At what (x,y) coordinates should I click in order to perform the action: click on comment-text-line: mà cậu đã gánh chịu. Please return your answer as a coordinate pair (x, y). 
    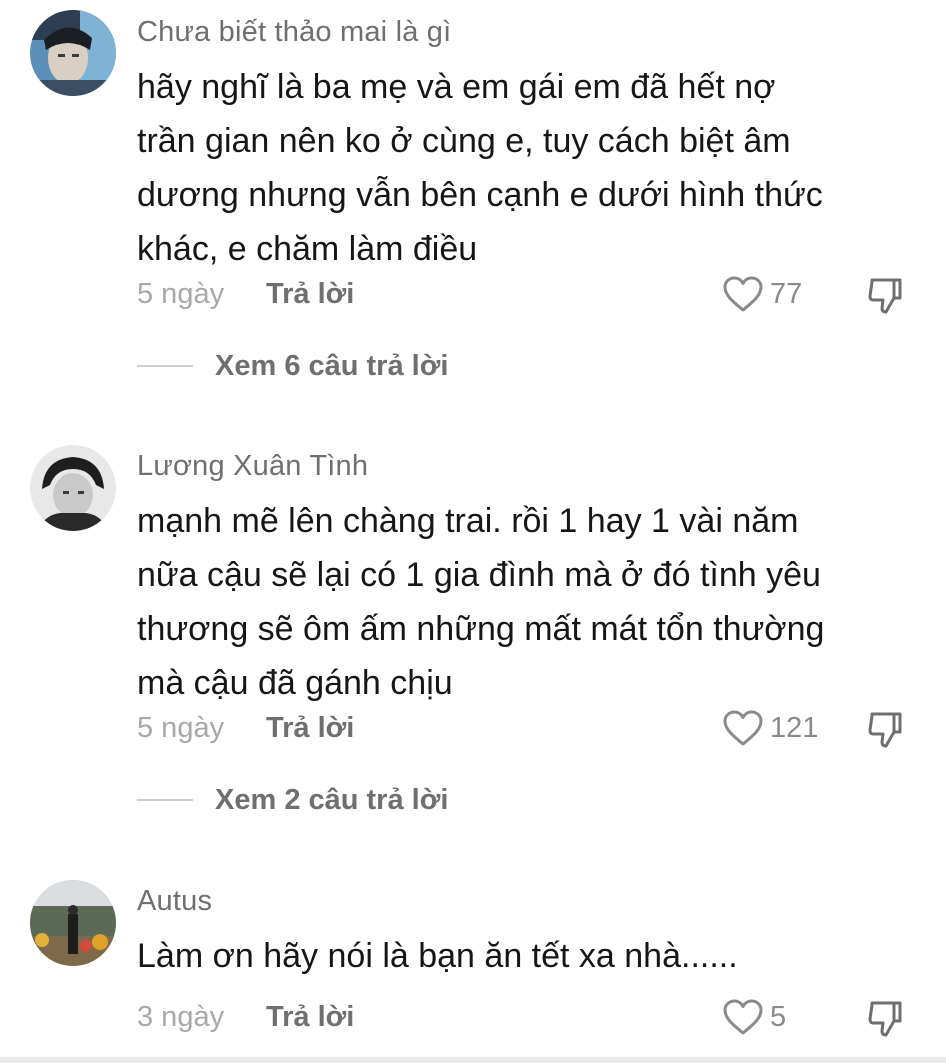
    Looking at the image, I should click on (295, 683).